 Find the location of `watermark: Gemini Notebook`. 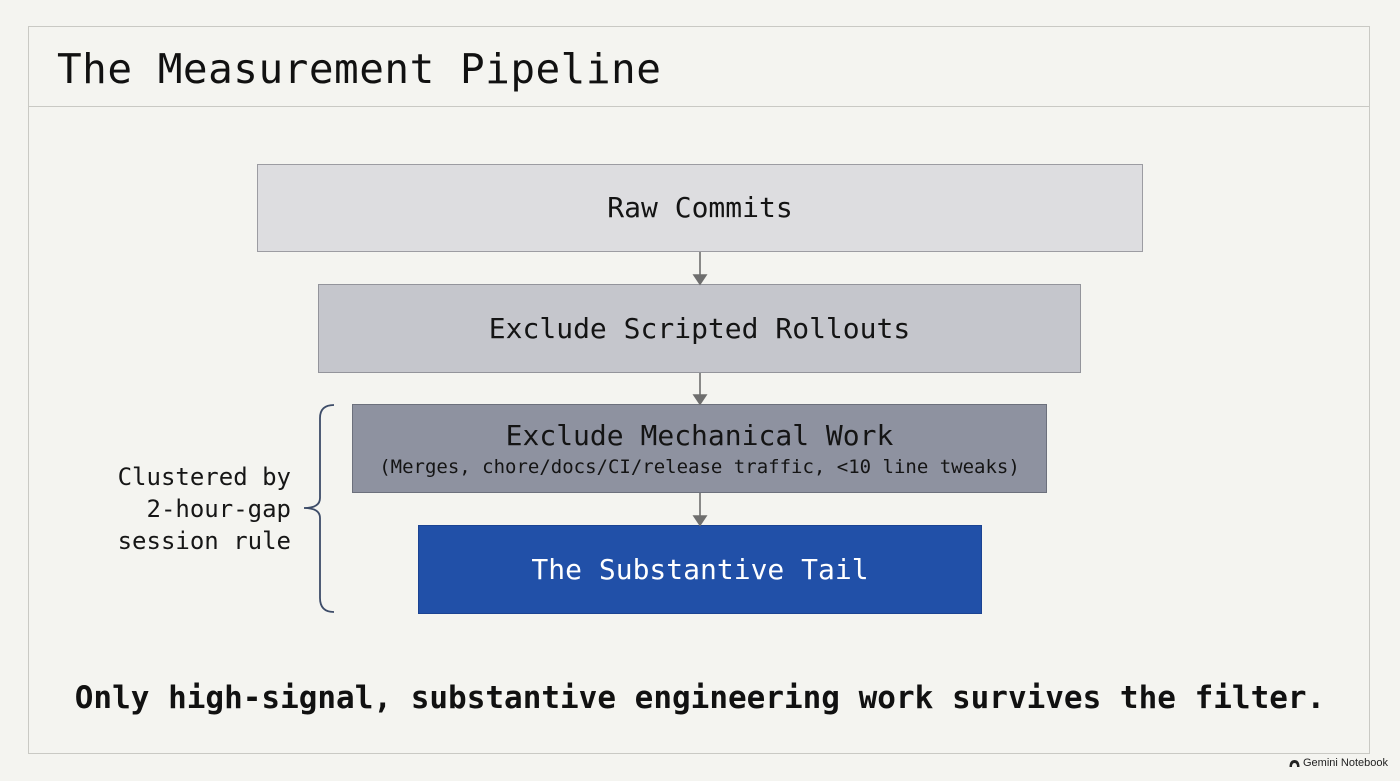

watermark: Gemini Notebook is located at coordinates (1338, 763).